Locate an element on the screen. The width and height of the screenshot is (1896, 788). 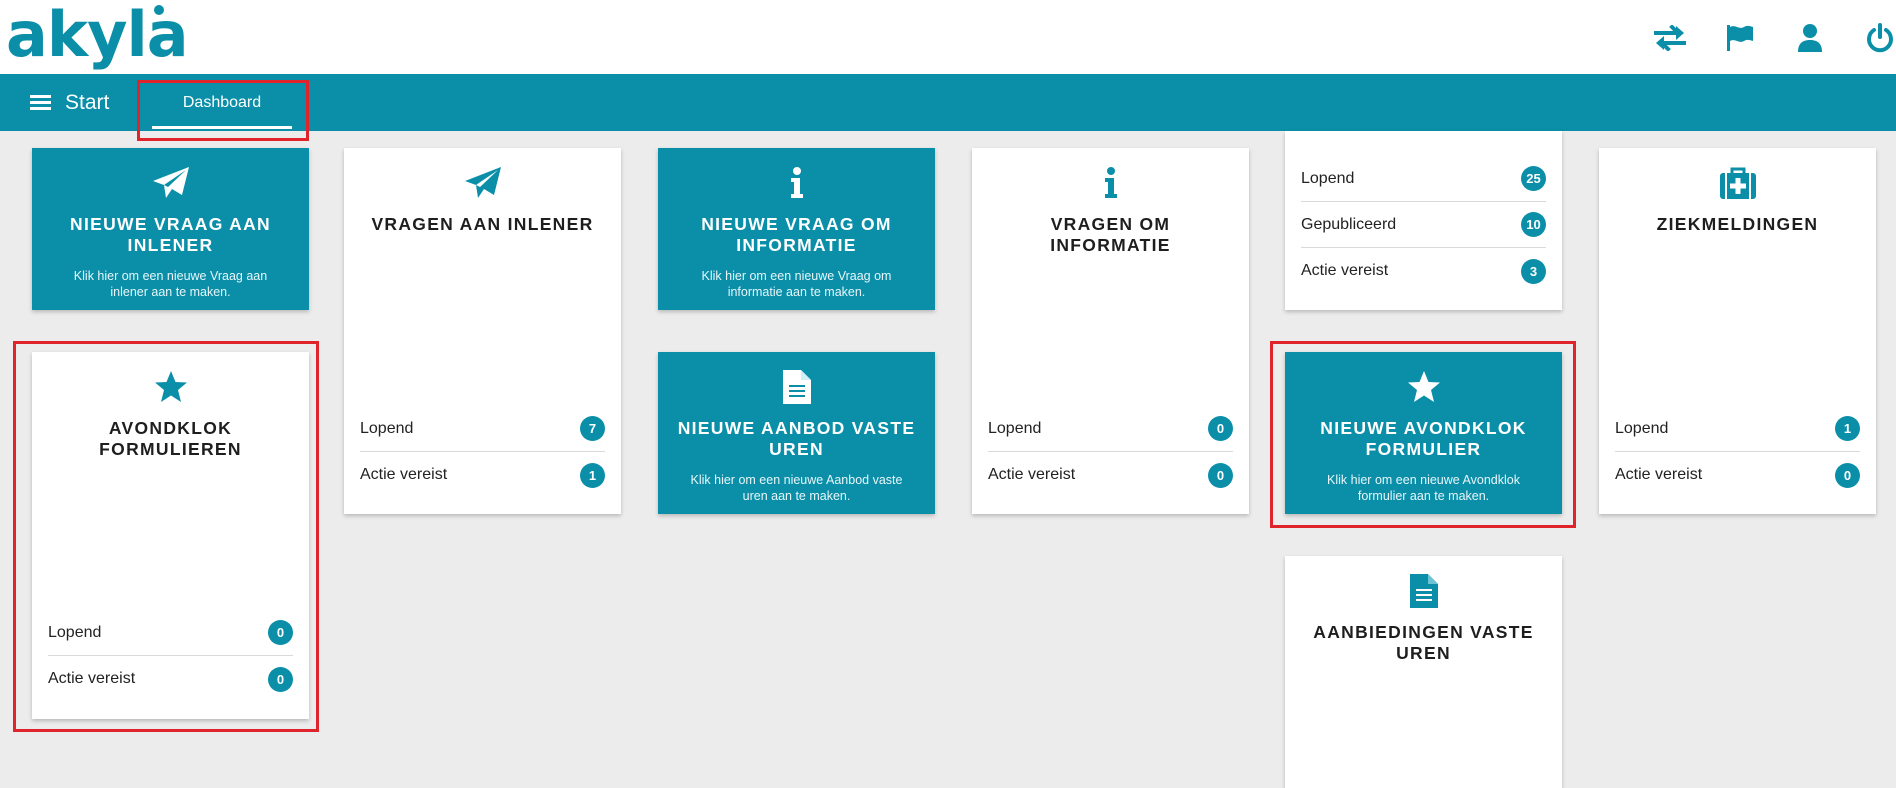
stat-row-lopend: Lopend 25 is located at coordinates (1423, 179).